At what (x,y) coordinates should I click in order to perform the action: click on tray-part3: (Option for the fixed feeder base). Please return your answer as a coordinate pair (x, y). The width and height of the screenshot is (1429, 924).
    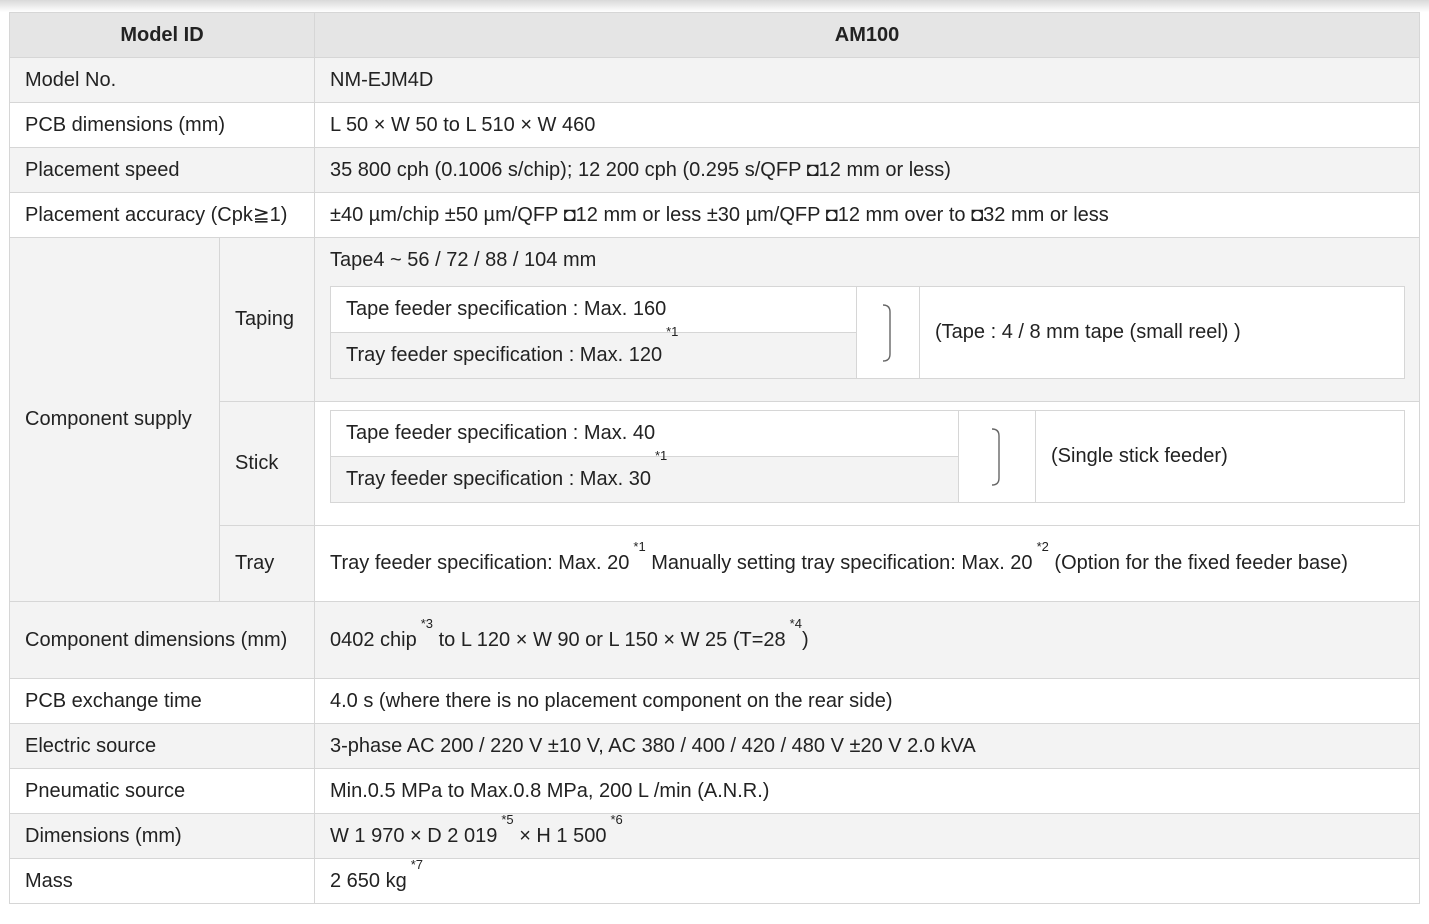
    Looking at the image, I should click on (1201, 563).